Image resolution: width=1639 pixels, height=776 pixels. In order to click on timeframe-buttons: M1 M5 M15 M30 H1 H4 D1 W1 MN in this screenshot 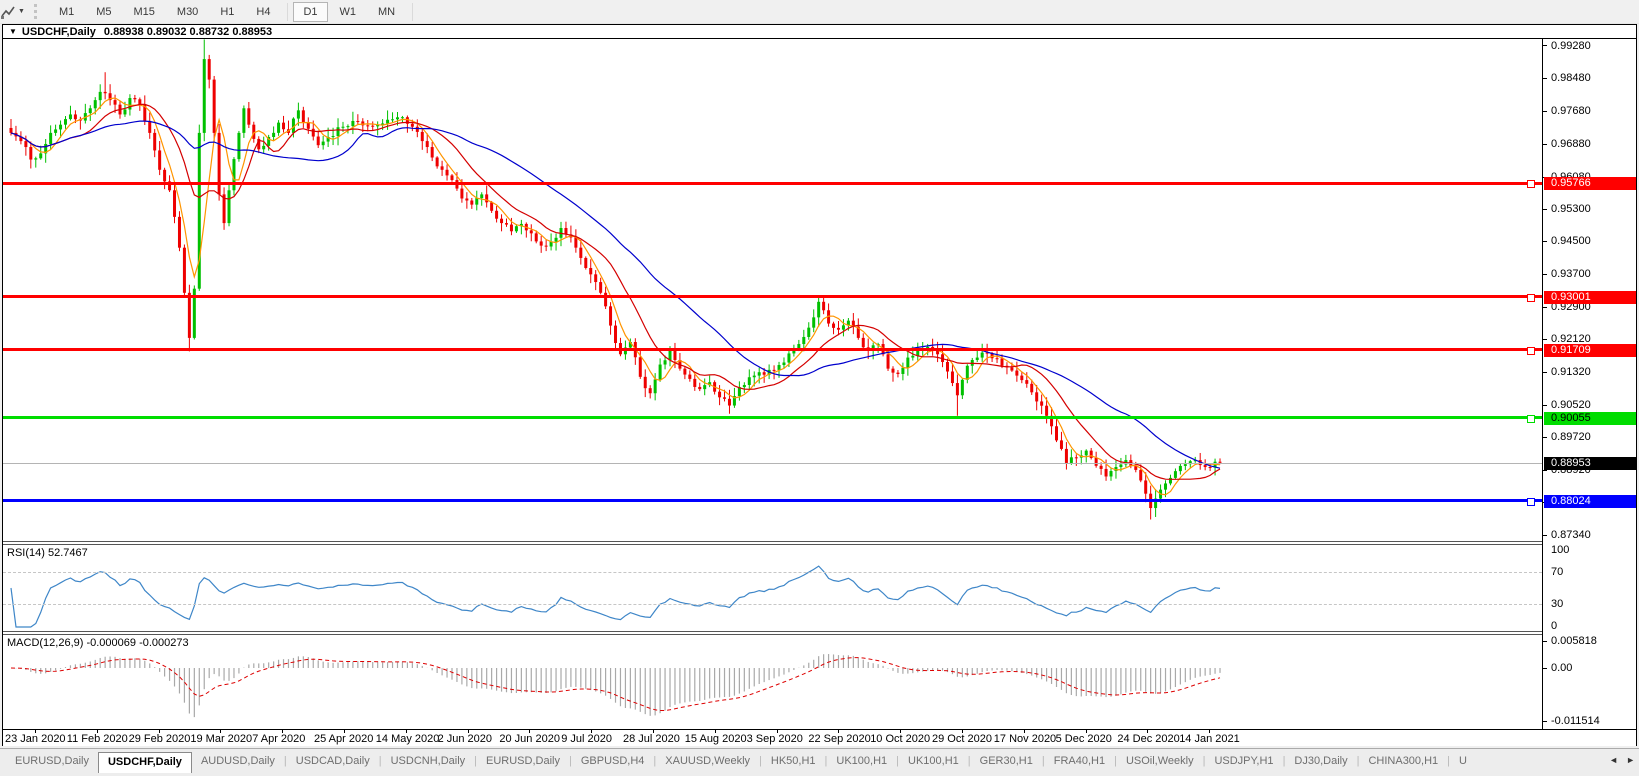, I will do `click(233, 11)`.